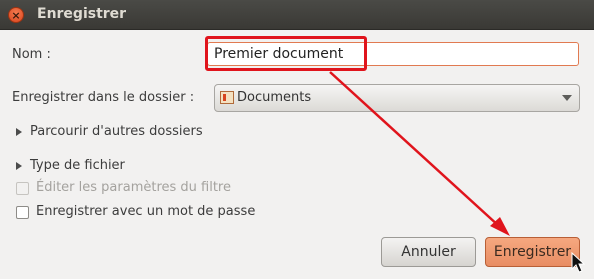 This screenshot has width=594, height=279. I want to click on edit-filter-checkbox, so click(22, 188).